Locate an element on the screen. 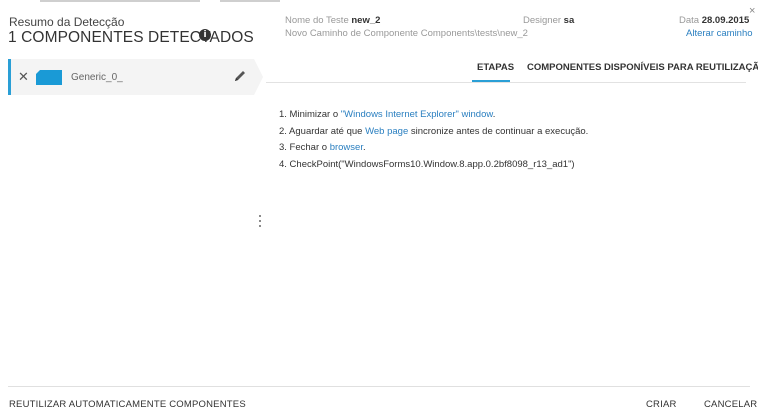 The width and height of the screenshot is (758, 414). date: Data 28.09.2015 is located at coordinates (714, 20).